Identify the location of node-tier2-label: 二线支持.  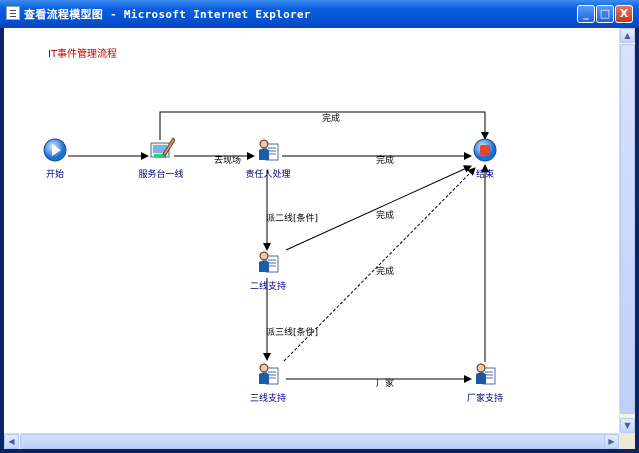
(267, 287).